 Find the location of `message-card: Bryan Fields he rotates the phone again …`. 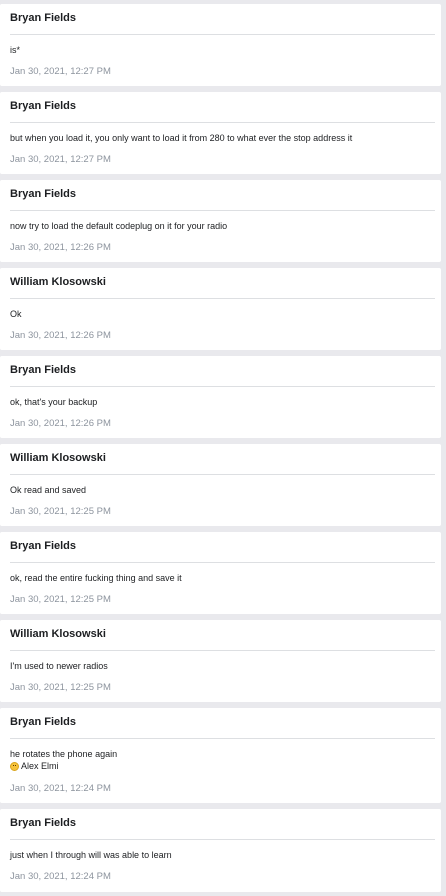

message-card: Bryan Fields he rotates the phone again … is located at coordinates (220, 755).